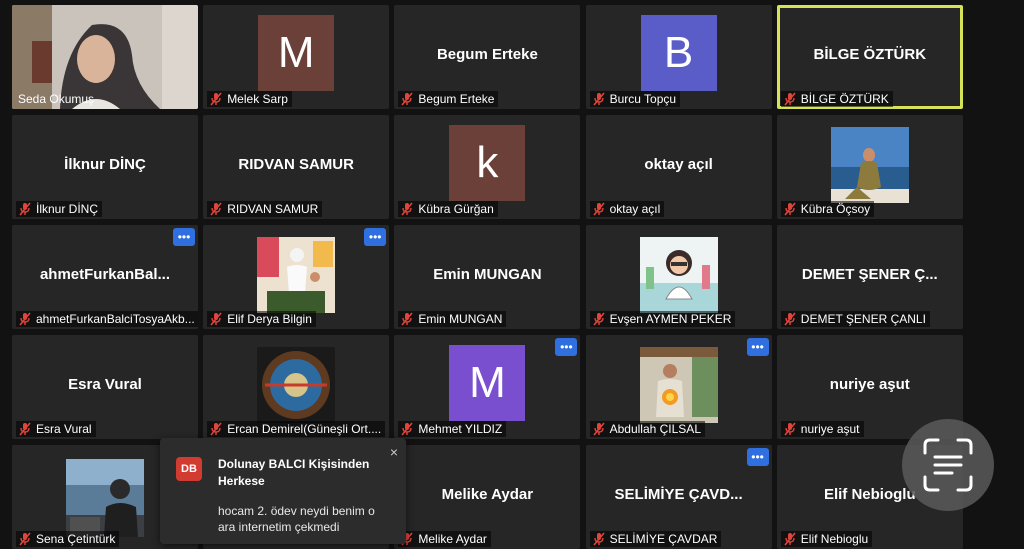 The width and height of the screenshot is (1024, 549). I want to click on participant-display-name: Esra Vural, so click(105, 384).